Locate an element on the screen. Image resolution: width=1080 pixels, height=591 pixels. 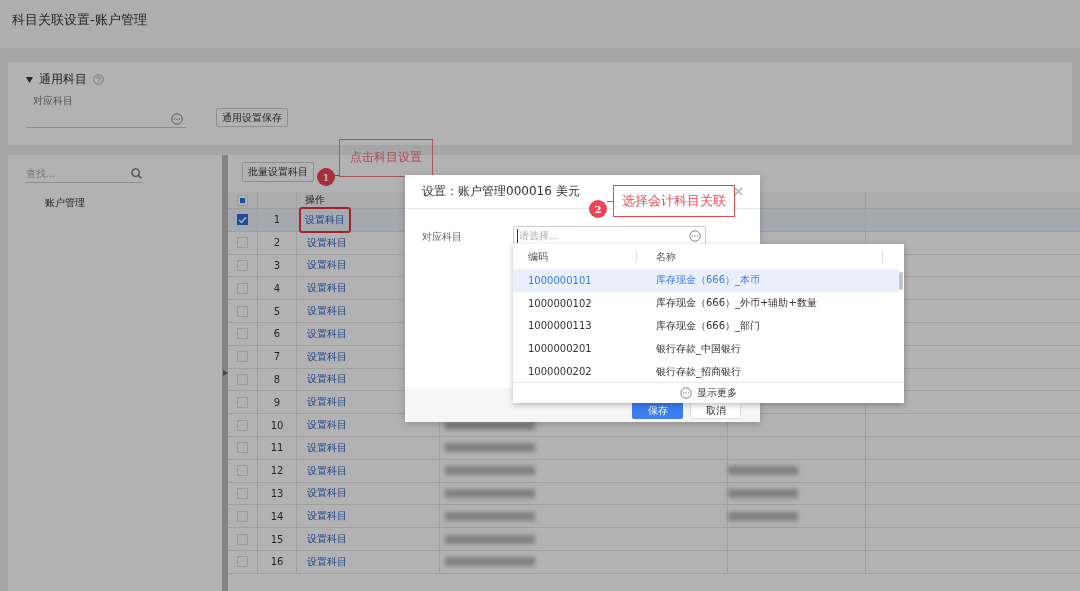
option-row: 1000000202 银行存款_招商银行 is located at coordinates (706, 371).